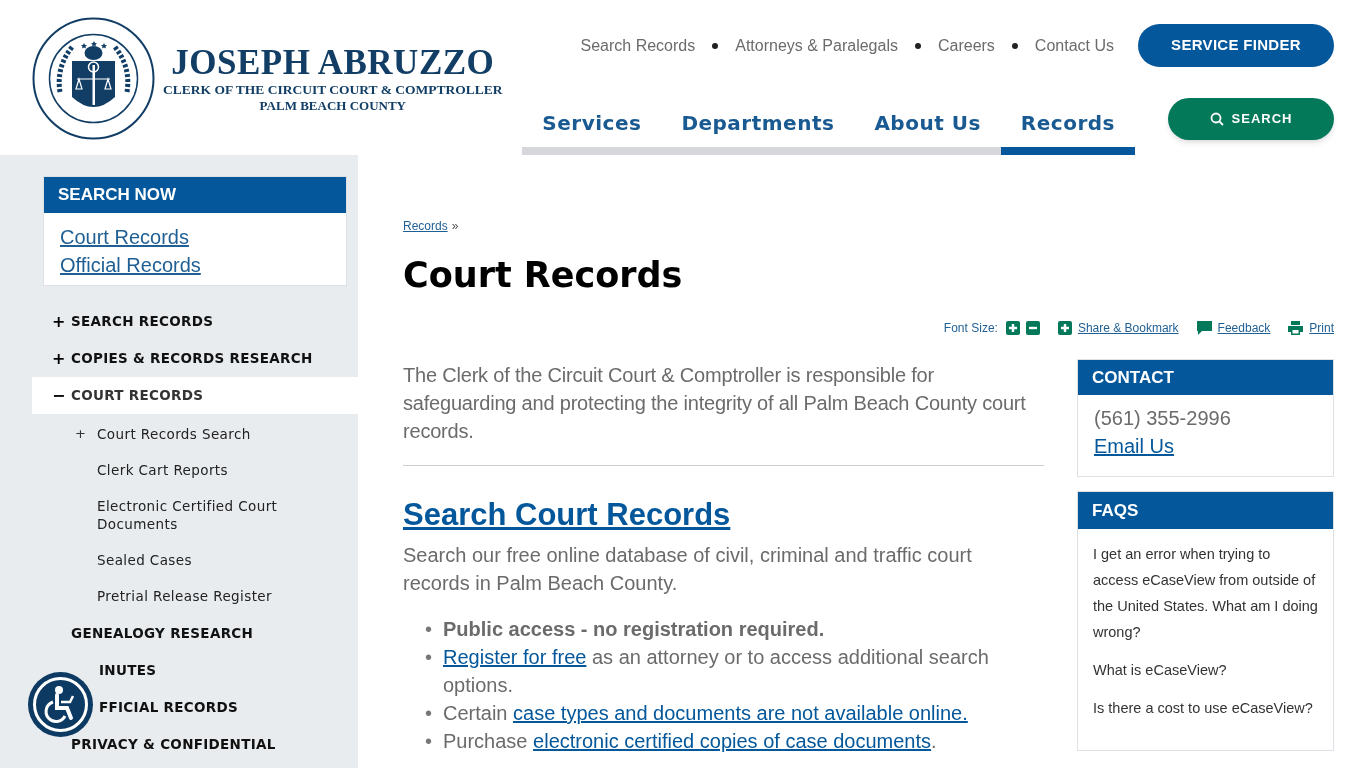  I want to click on bullet-text: Certain case types and documents are not available online., so click(706, 713).